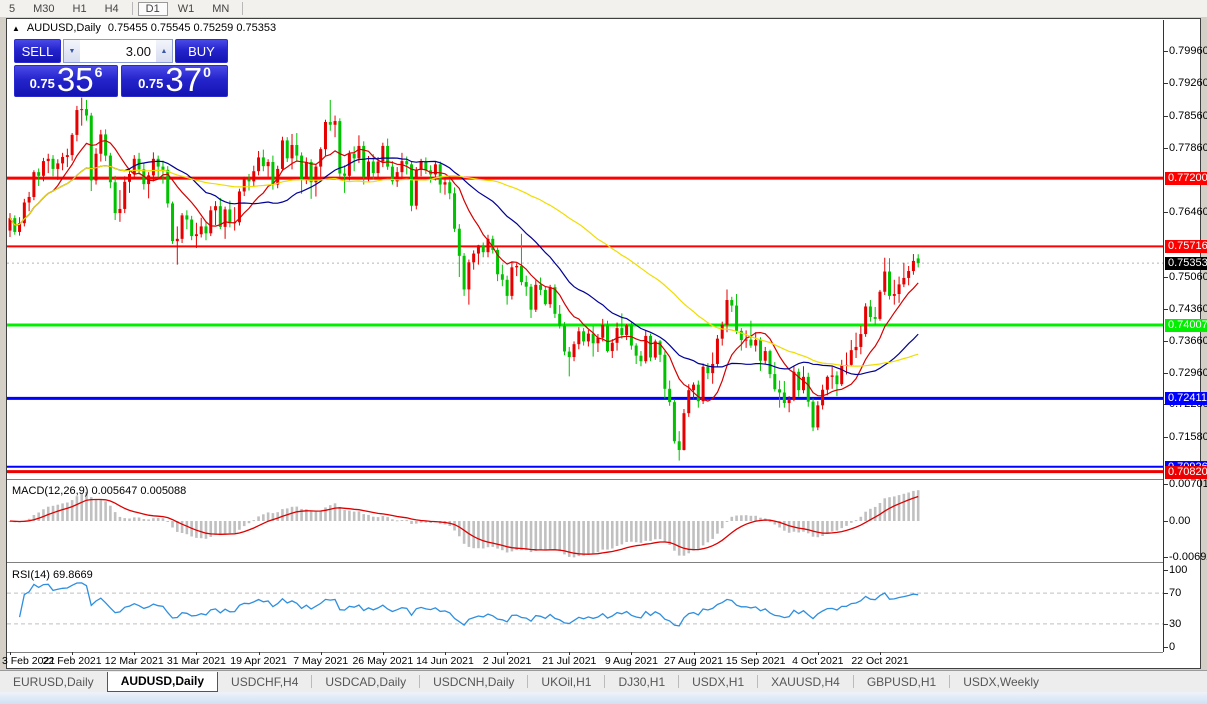 This screenshot has width=1207, height=704. What do you see at coordinates (566, 682) in the screenshot?
I see `chart-tab-ukoil-h1: UKOil,H1` at bounding box center [566, 682].